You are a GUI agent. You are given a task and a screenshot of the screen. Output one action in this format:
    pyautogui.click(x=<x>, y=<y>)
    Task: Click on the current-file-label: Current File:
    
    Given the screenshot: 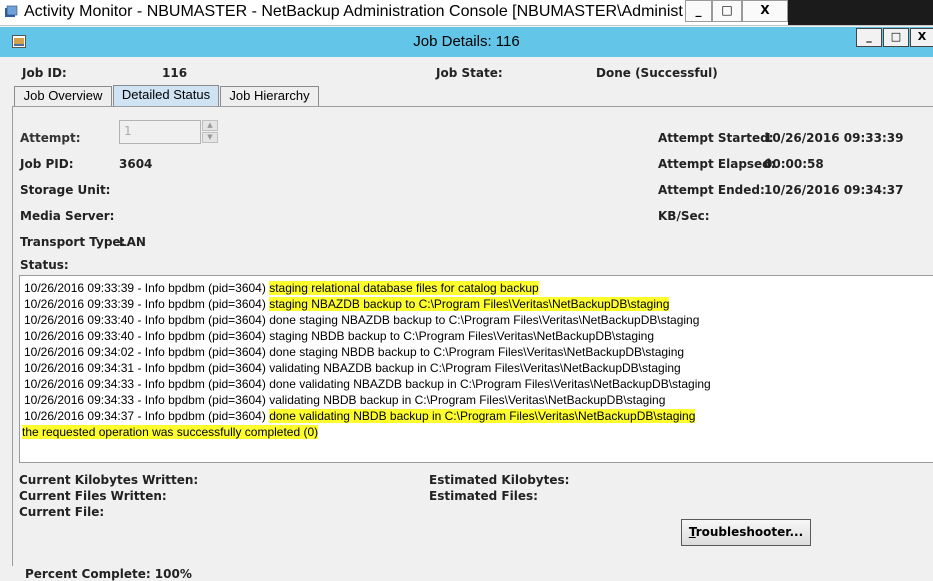 What is the action you would take?
    pyautogui.click(x=62, y=512)
    